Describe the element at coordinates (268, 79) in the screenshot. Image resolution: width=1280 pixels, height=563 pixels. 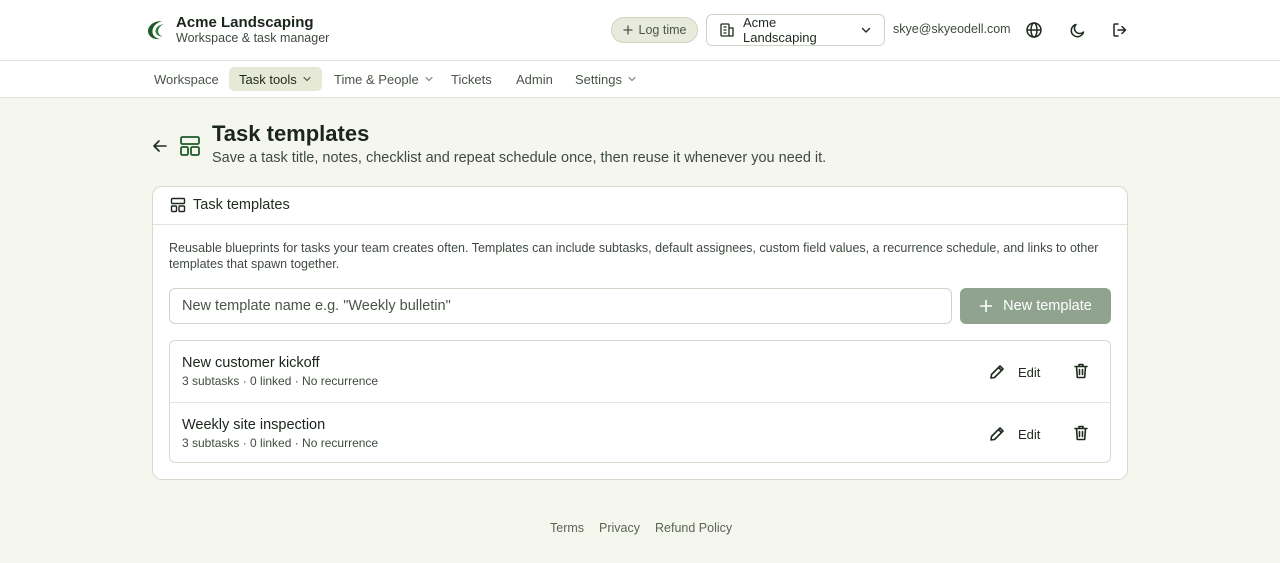
I see `nav-item-label: Task tools` at that location.